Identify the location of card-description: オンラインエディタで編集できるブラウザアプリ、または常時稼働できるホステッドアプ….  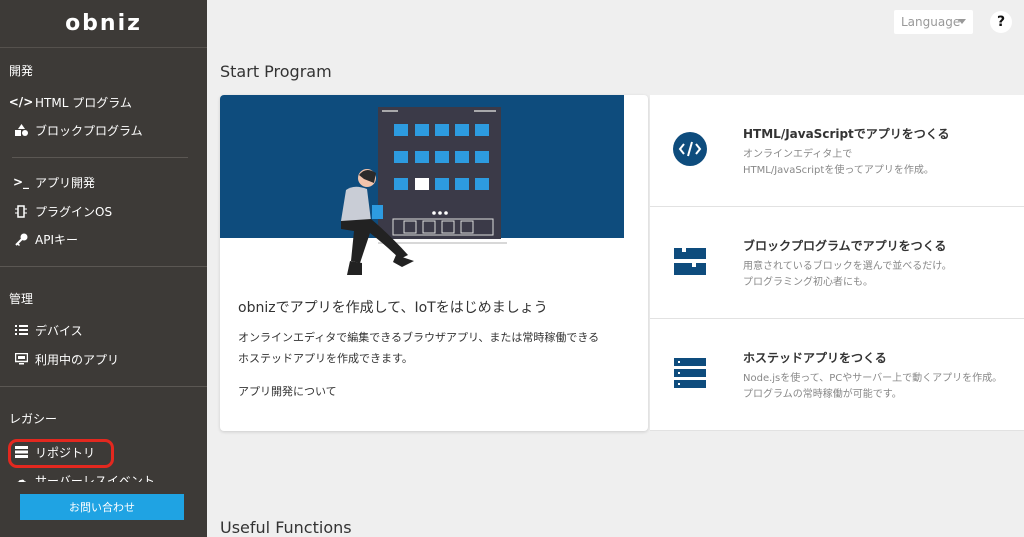
(419, 348).